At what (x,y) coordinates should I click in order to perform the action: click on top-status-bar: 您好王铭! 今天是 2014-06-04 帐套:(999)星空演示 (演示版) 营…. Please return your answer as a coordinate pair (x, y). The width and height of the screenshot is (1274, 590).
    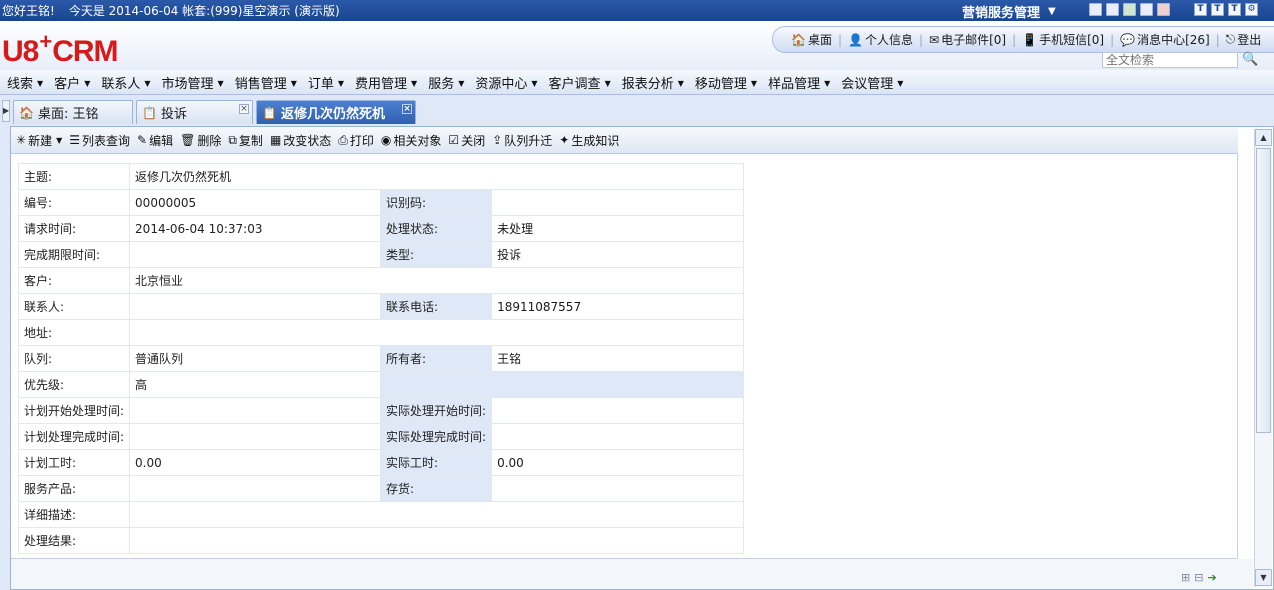
    Looking at the image, I should click on (637, 10).